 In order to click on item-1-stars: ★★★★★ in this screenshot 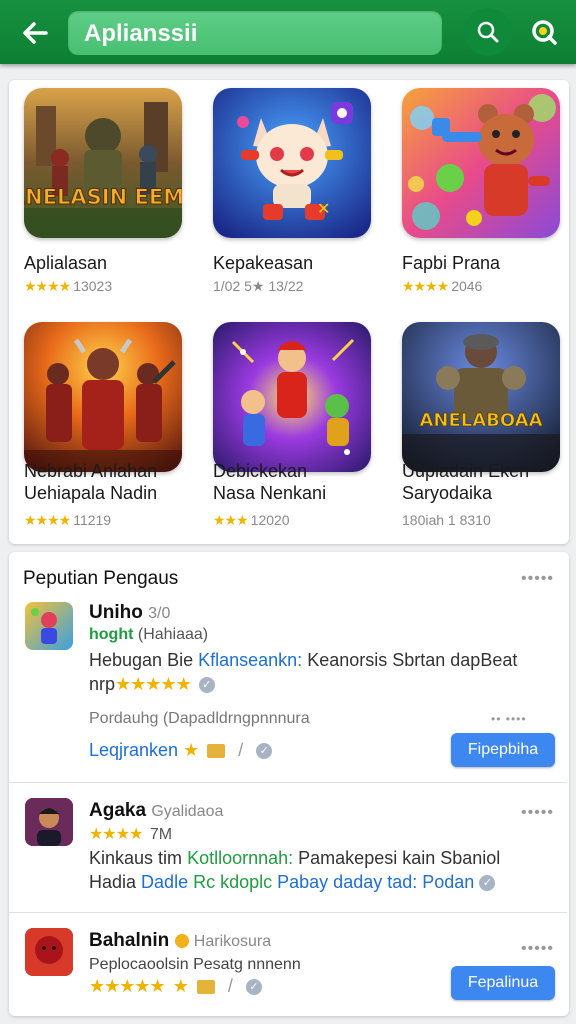, I will do `click(153, 684)`.